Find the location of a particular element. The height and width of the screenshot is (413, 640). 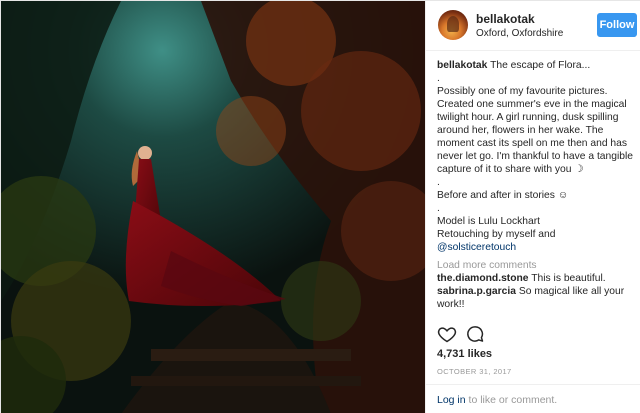

load-more-comments: Load more comments is located at coordinates (537, 265).